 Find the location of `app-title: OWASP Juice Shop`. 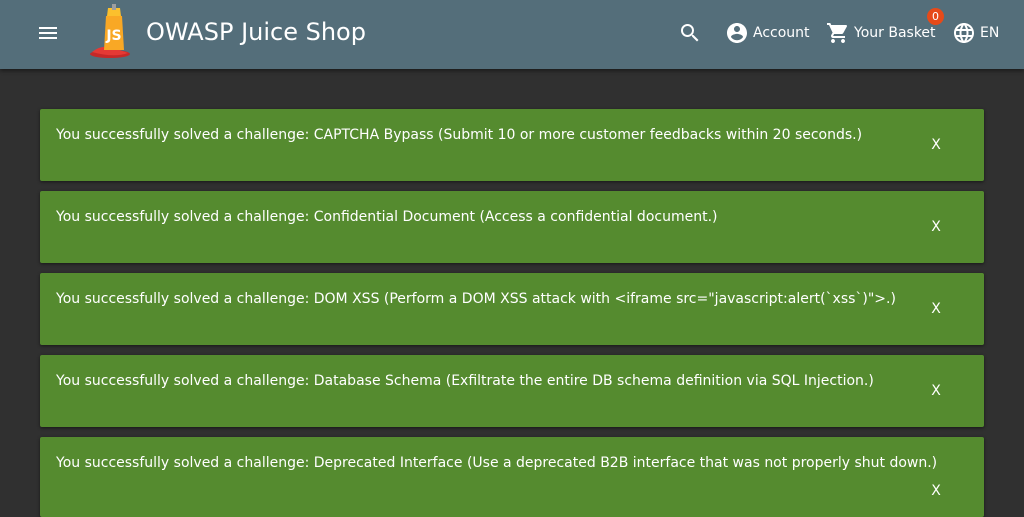

app-title: OWASP Juice Shop is located at coordinates (256, 32).